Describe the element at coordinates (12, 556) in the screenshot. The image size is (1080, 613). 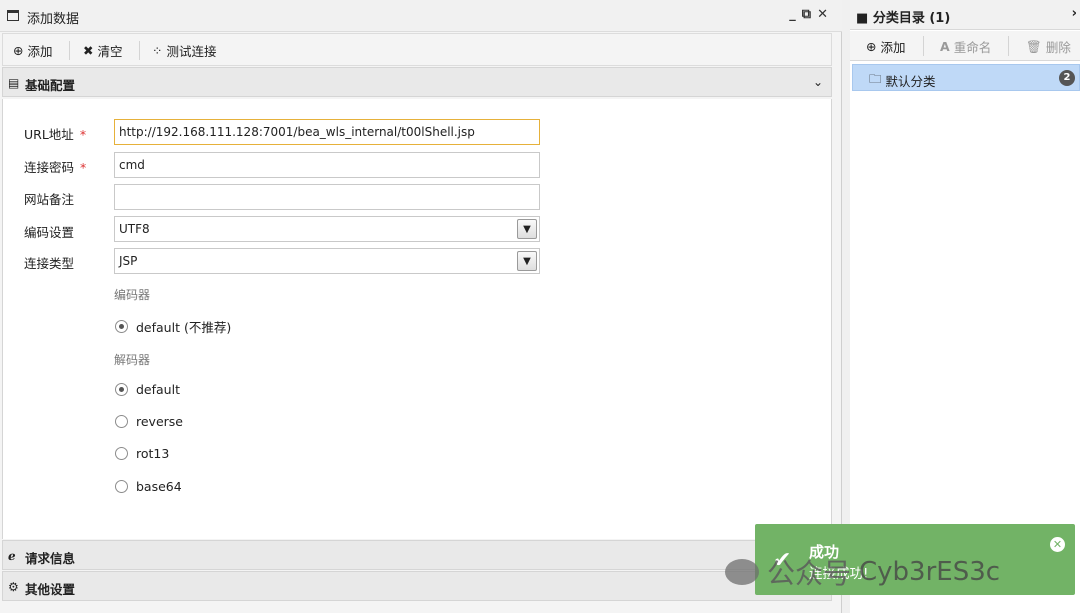
I see `ie-icon: ℯ` at that location.